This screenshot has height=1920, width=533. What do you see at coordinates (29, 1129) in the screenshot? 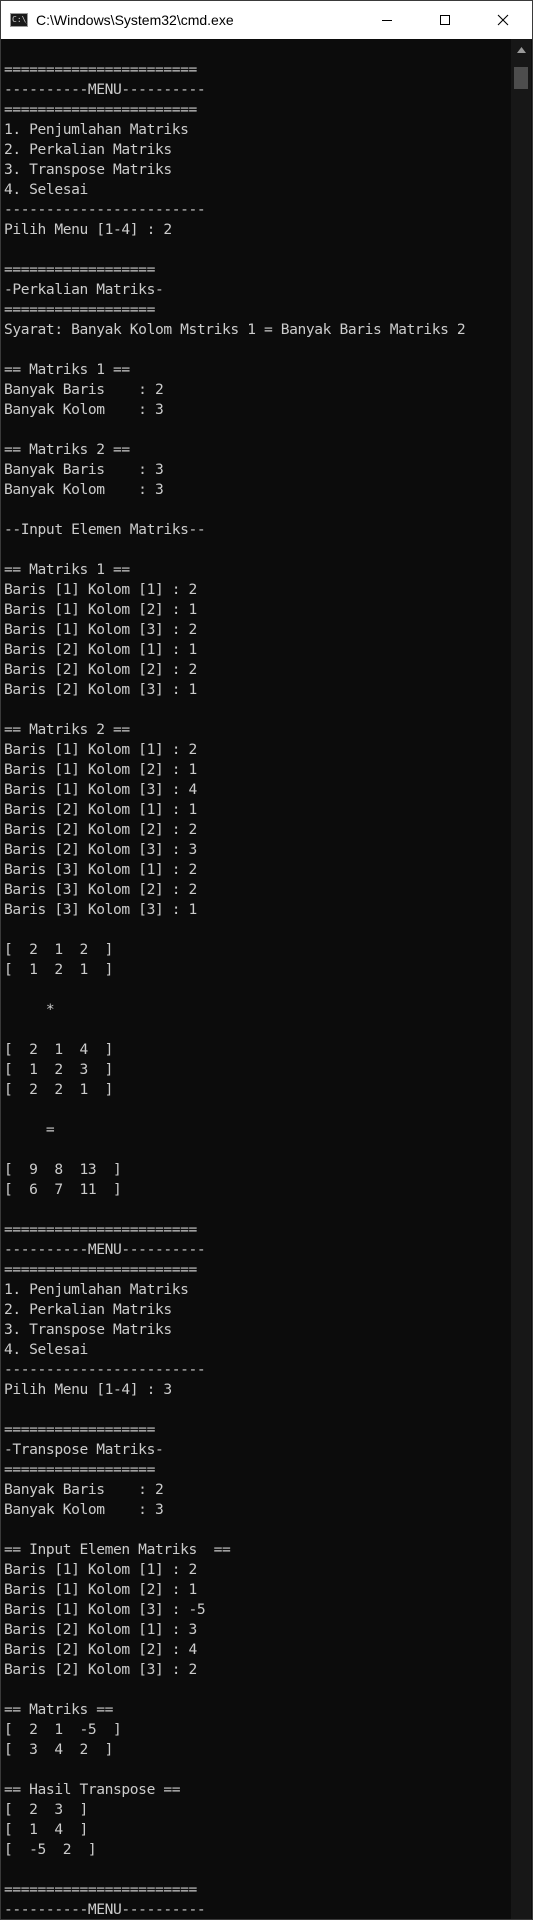
I see `console-line: =` at bounding box center [29, 1129].